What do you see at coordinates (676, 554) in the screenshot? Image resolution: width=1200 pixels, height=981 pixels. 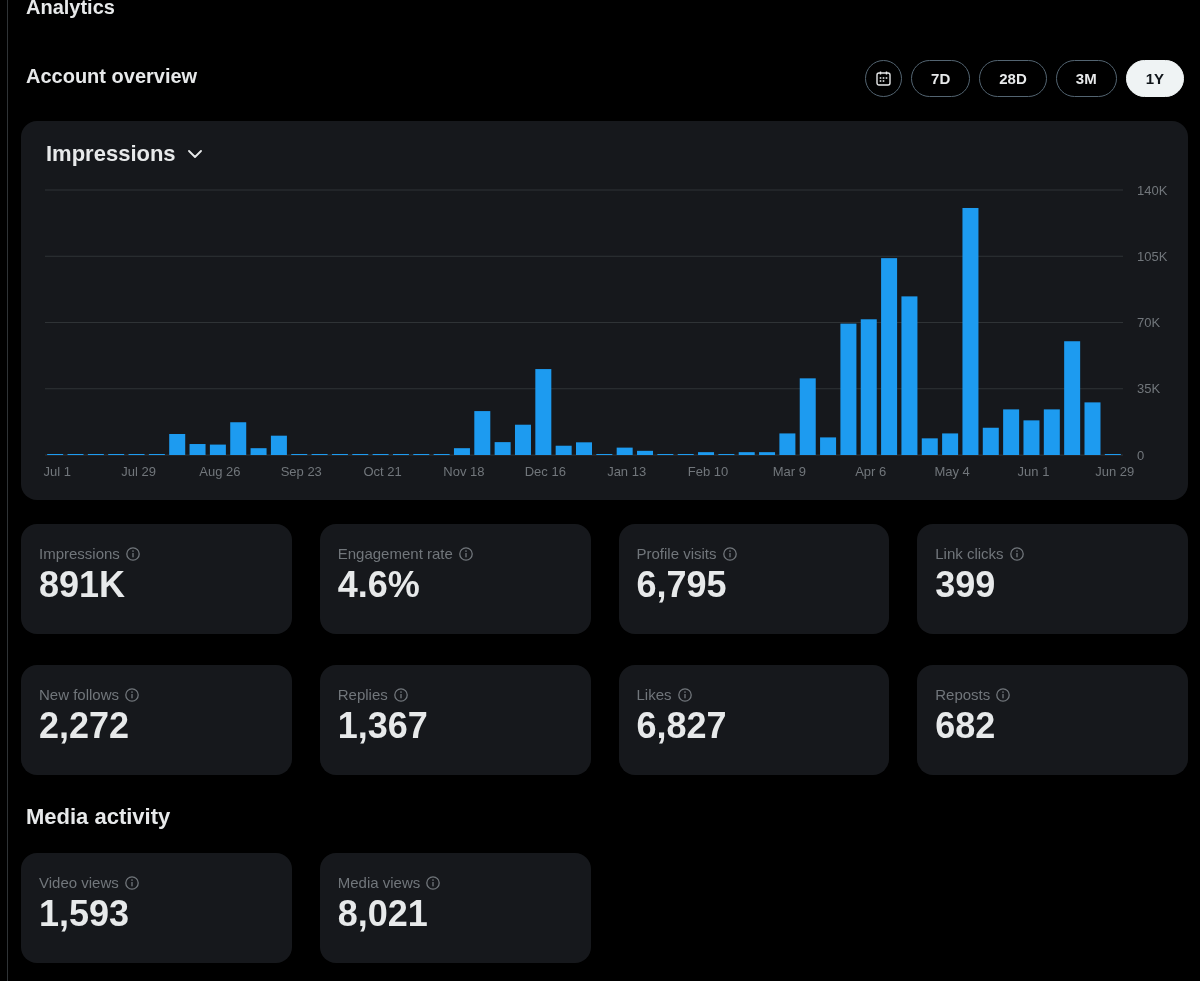 I see `stat-label: Profile visits` at bounding box center [676, 554].